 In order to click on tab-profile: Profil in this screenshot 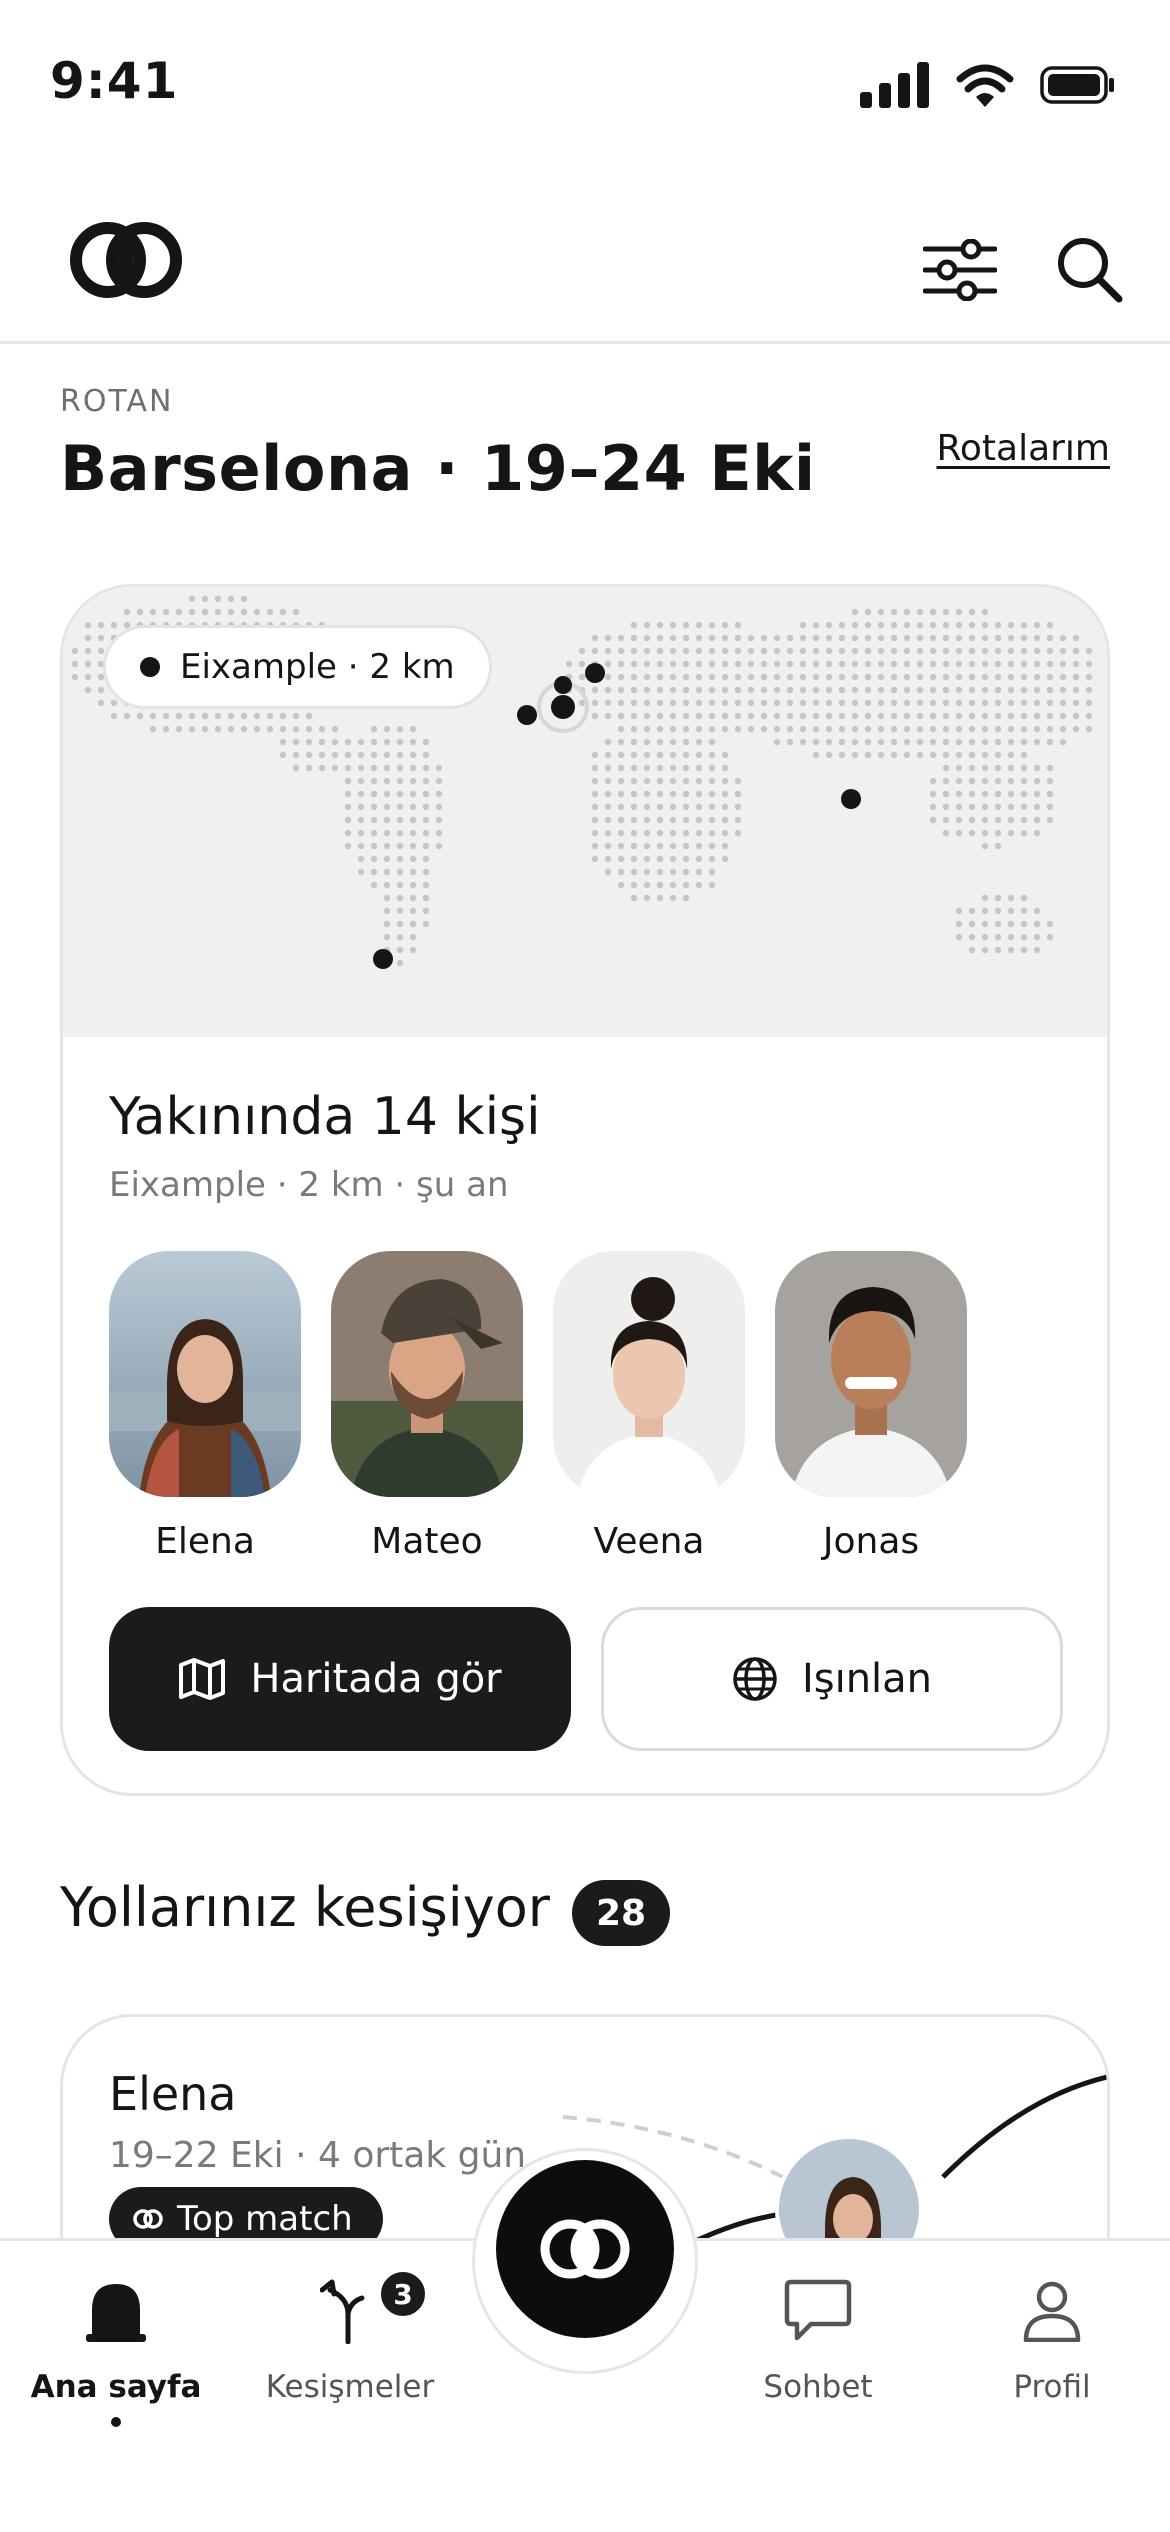, I will do `click(1052, 2338)`.